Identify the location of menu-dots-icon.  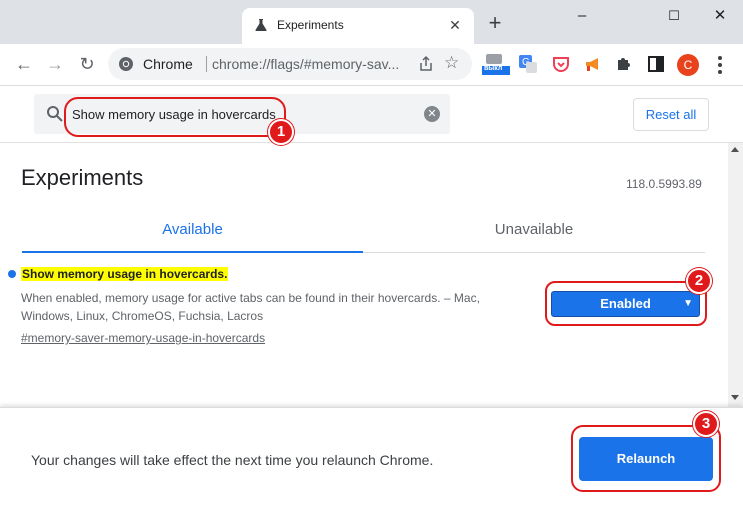
(720, 65).